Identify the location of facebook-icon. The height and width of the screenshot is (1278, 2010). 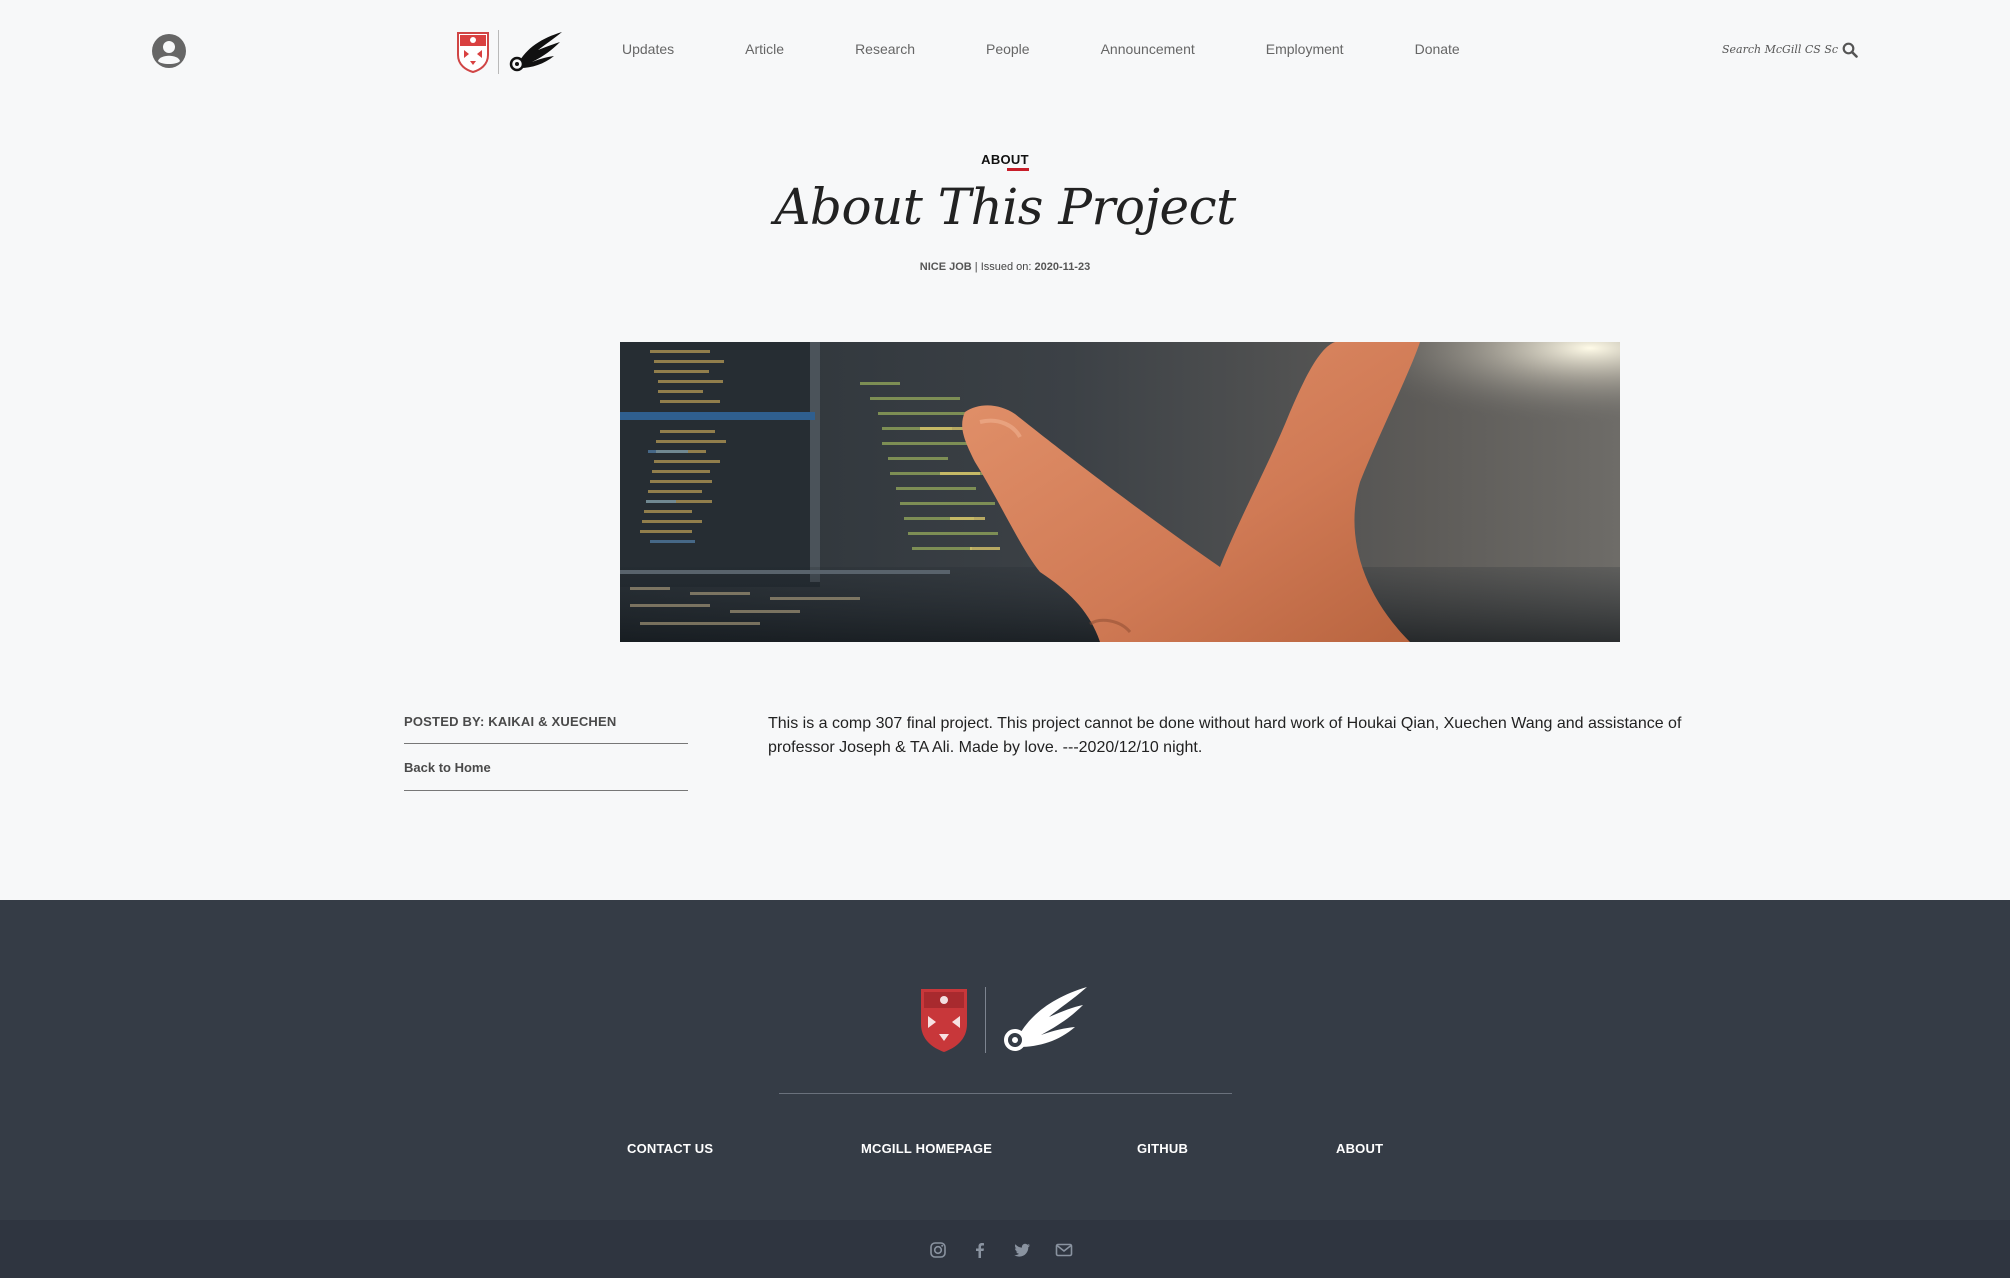
(980, 1250).